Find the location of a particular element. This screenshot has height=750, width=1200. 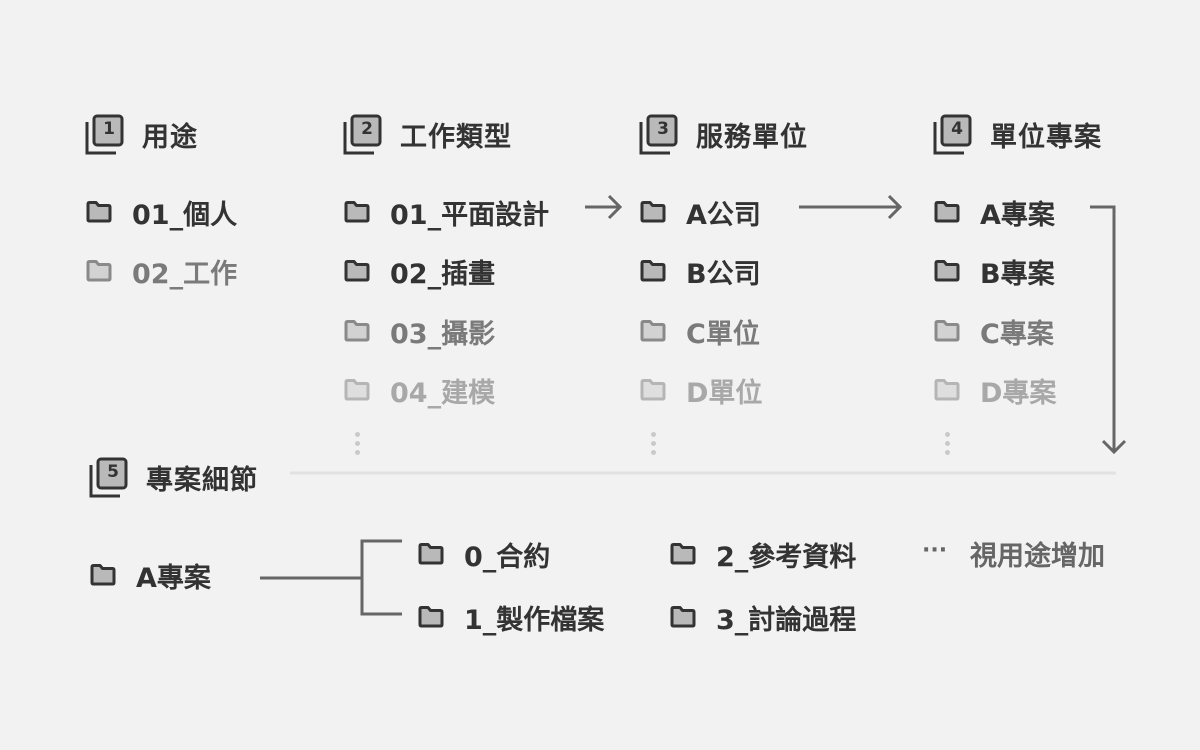

arrow-col3-to-col4 is located at coordinates (851, 207).